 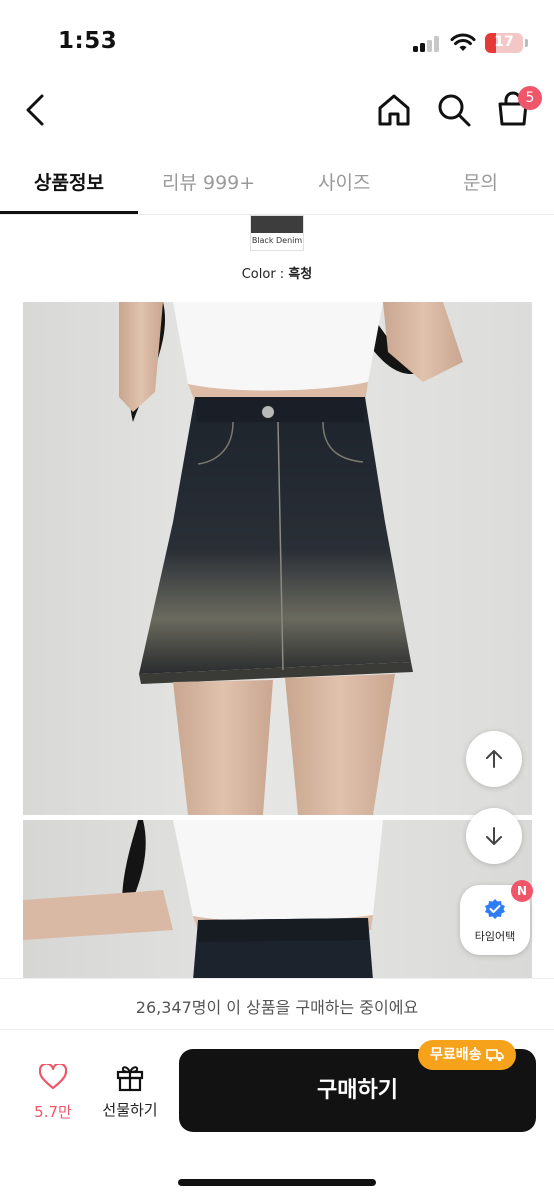 I want to click on scroll-down-button, so click(x=494, y=836).